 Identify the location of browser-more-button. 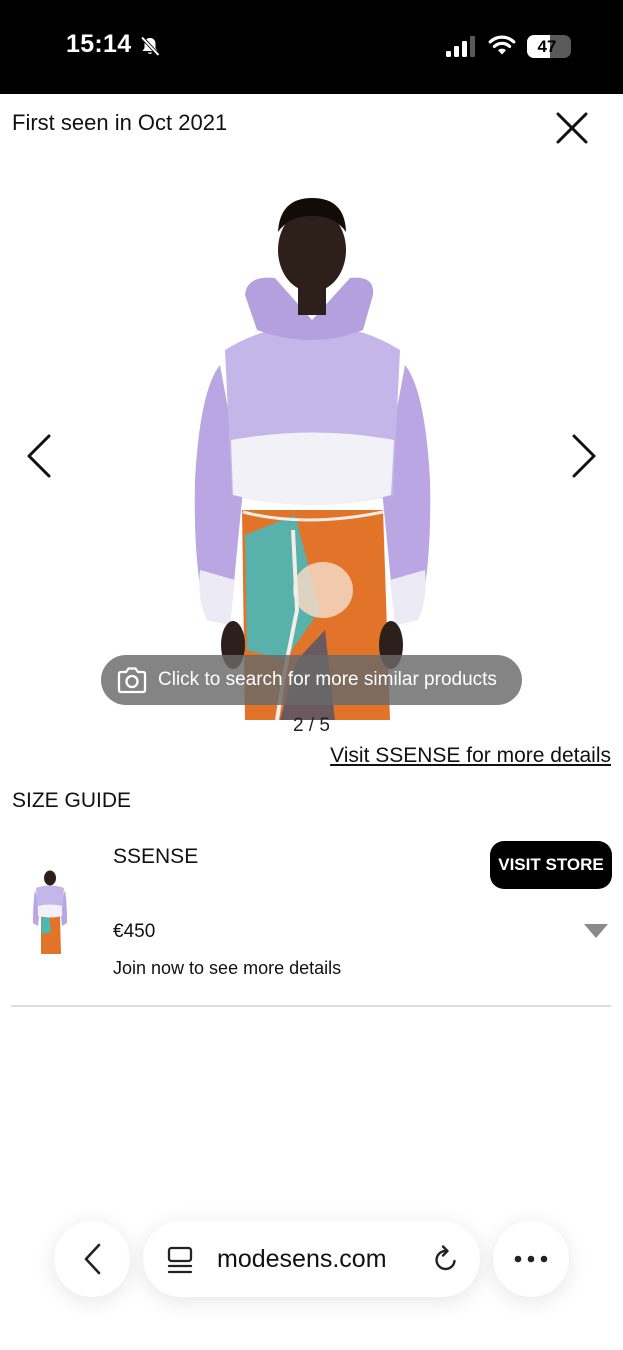
(531, 1259).